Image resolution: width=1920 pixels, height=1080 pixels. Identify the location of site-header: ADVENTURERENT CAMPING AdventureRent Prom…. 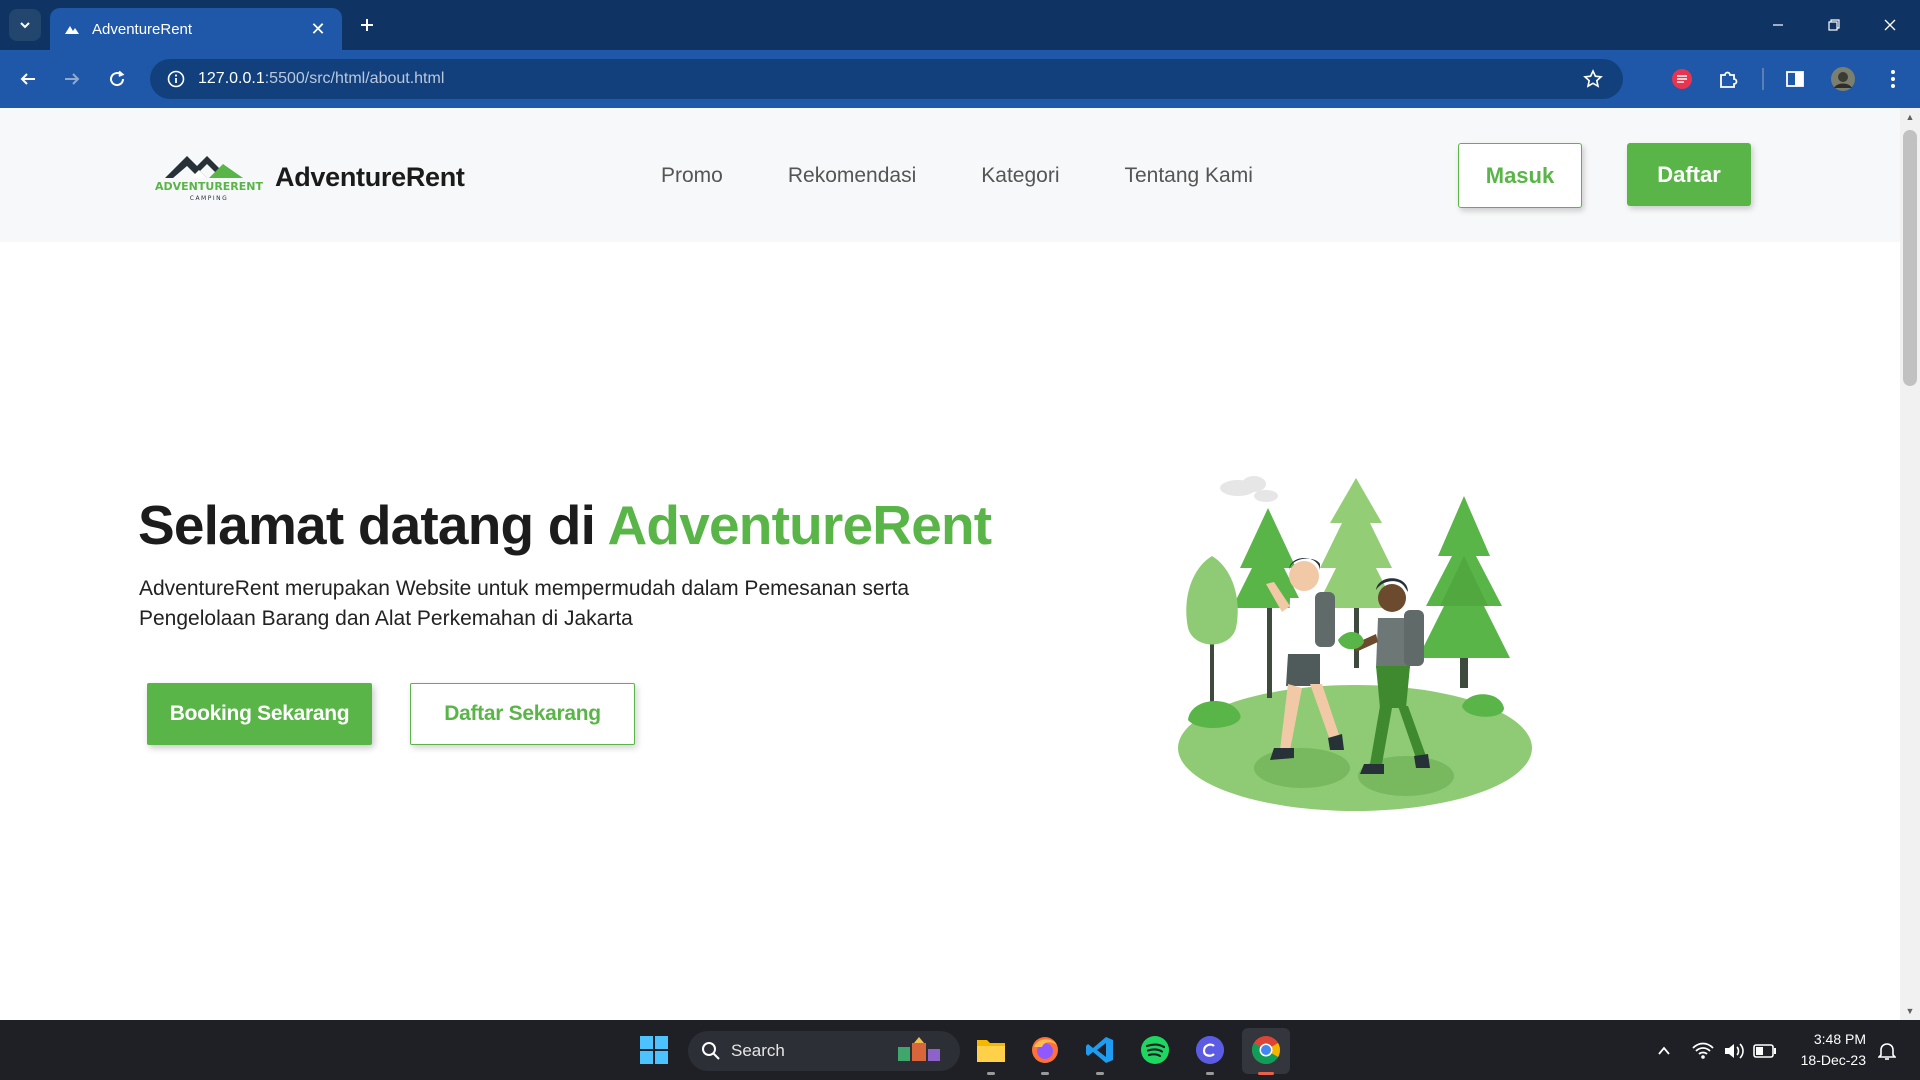
(950, 175).